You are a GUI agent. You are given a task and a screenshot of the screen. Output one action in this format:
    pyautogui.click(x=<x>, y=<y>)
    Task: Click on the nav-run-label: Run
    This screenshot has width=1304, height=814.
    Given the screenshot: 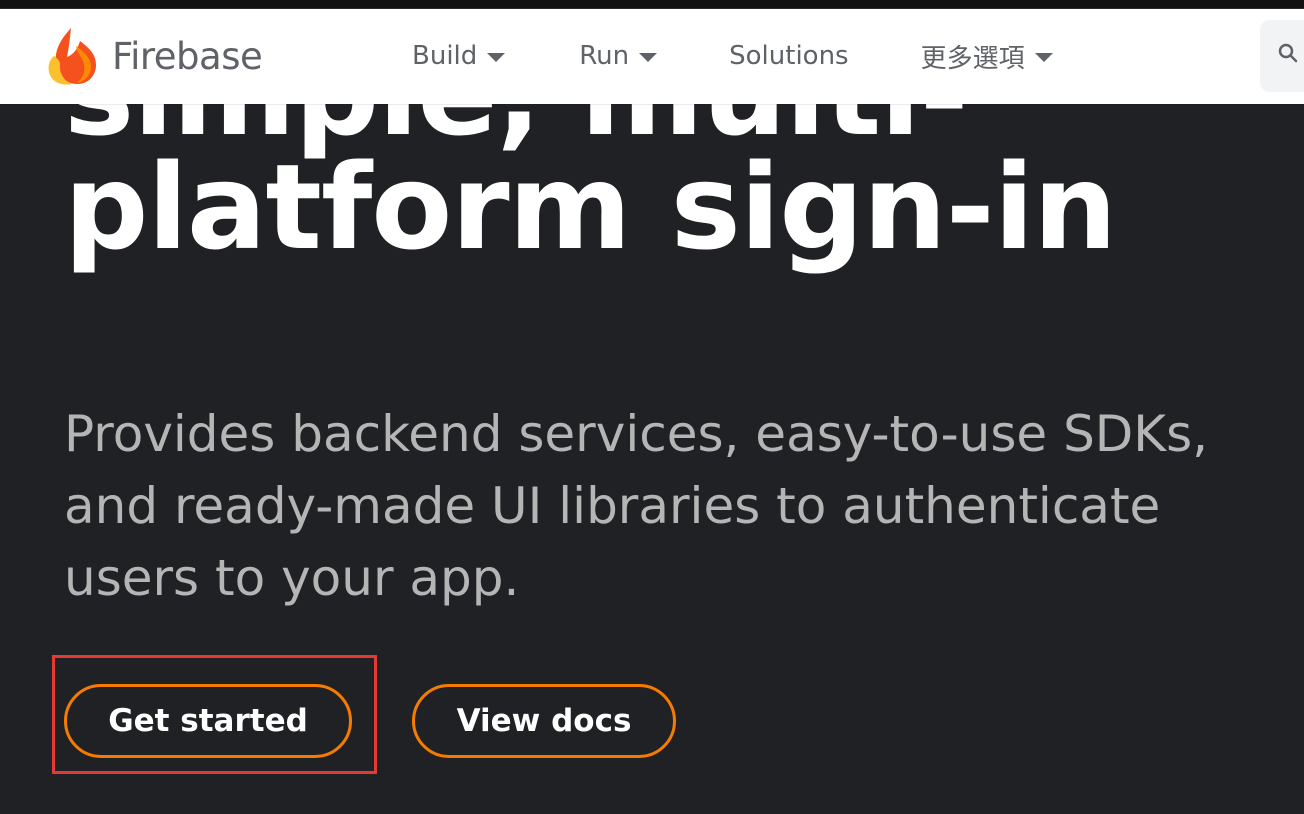 What is the action you would take?
    pyautogui.click(x=604, y=56)
    